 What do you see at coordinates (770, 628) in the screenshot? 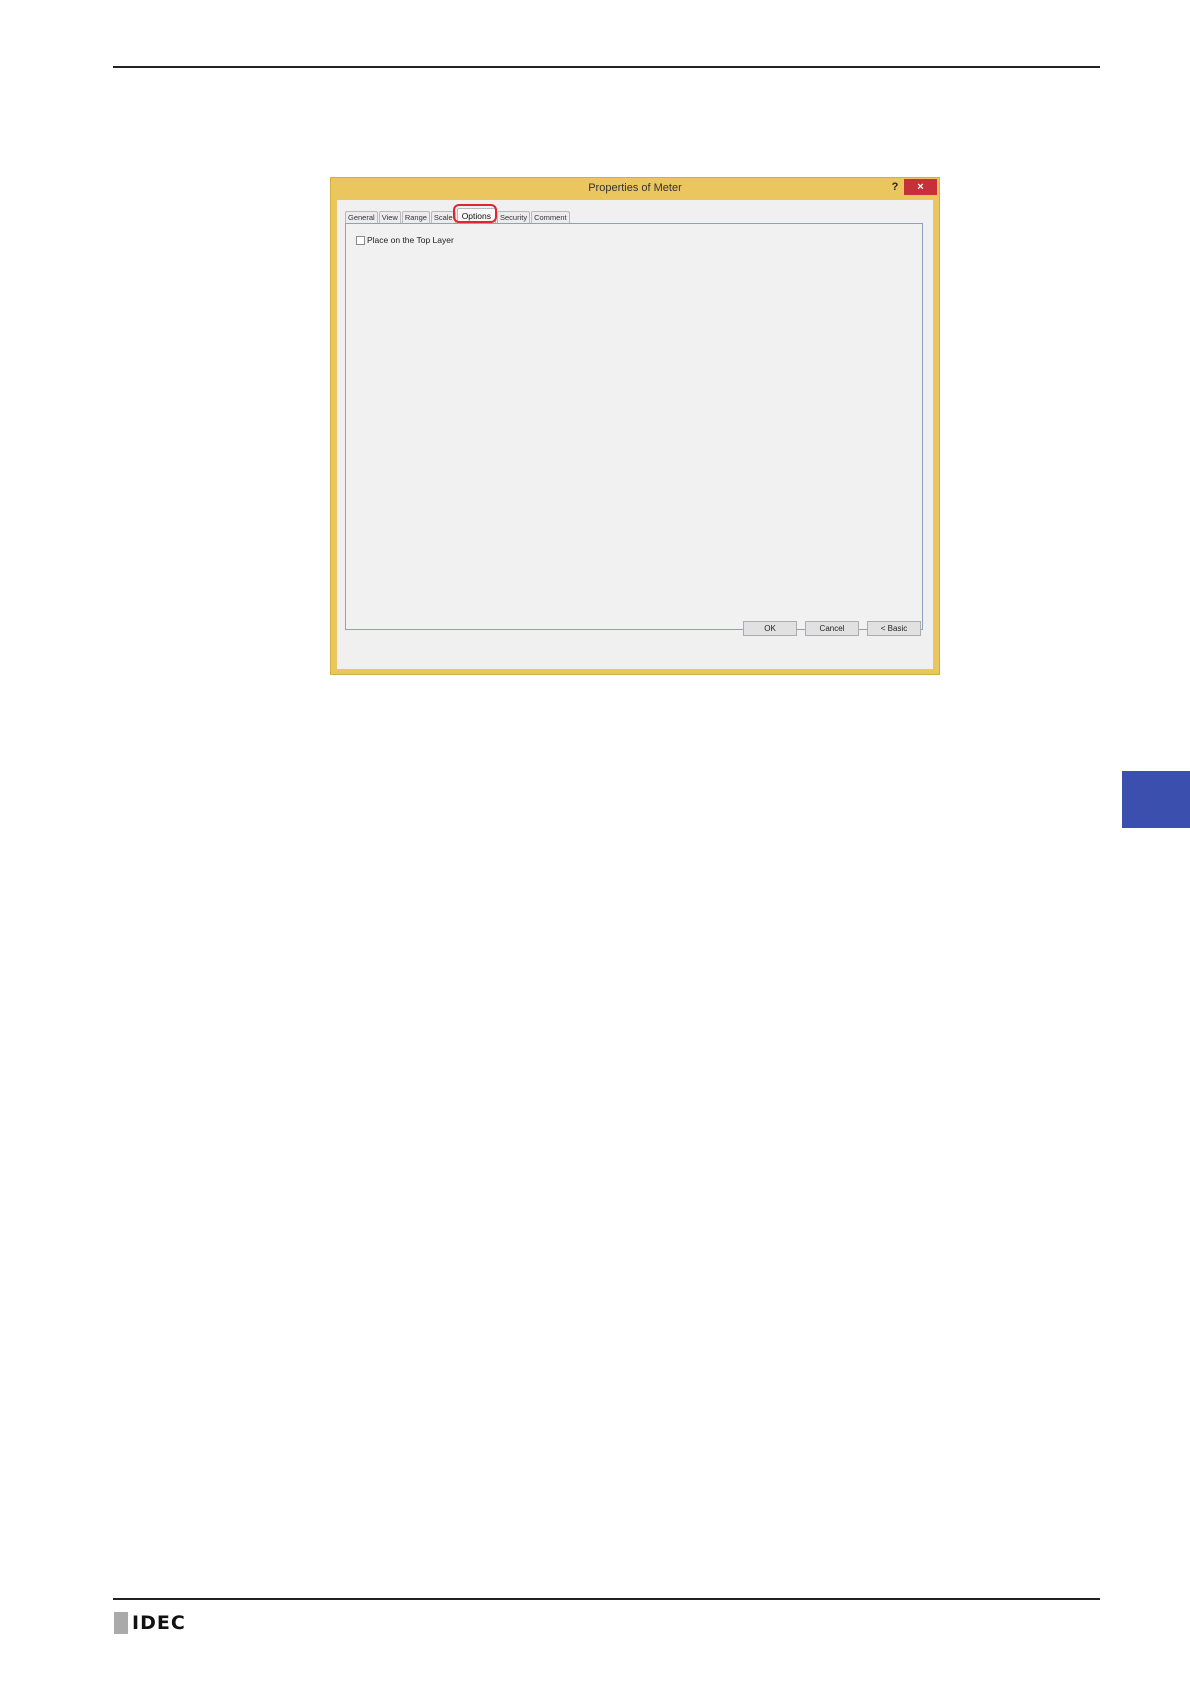
I see `ok-button: OK` at bounding box center [770, 628].